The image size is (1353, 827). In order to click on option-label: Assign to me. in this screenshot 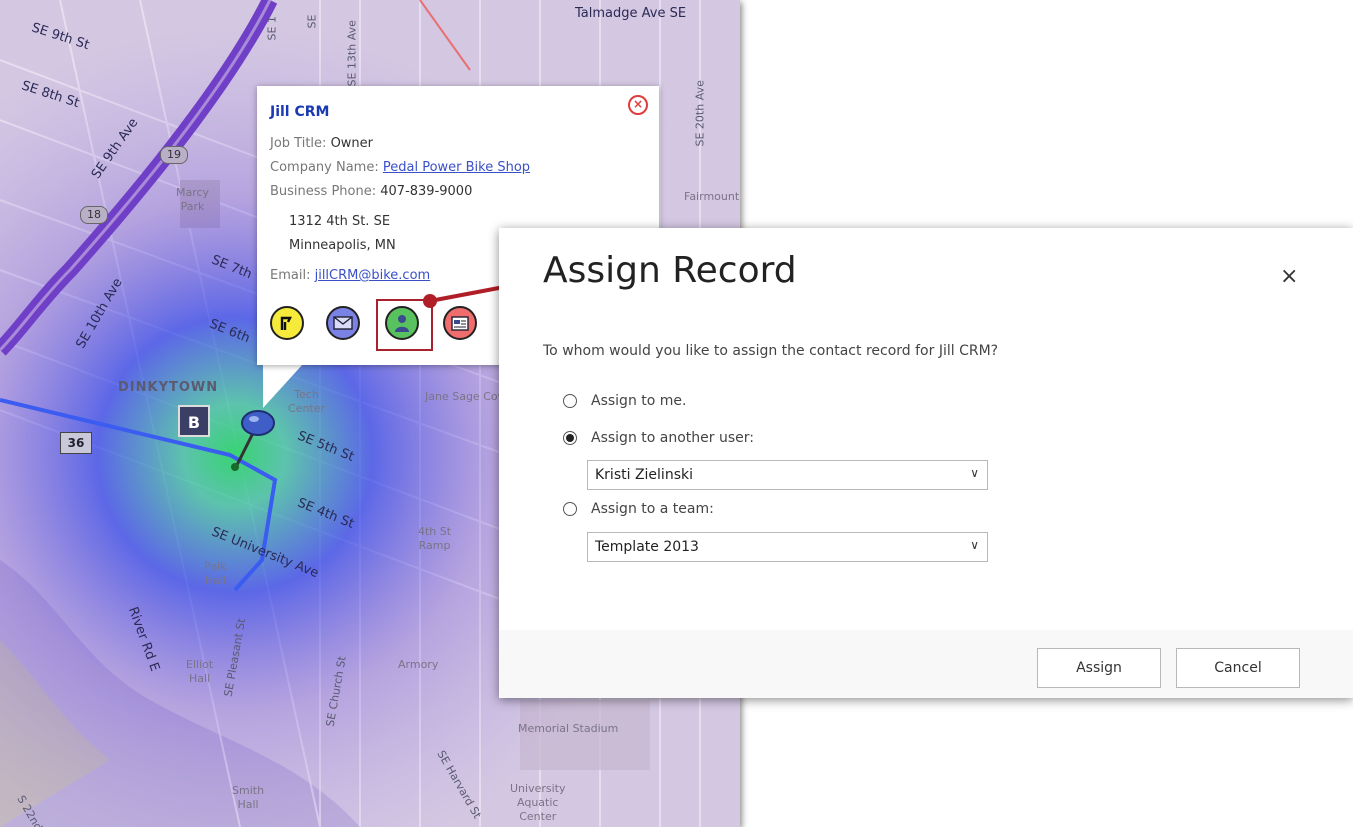, I will do `click(639, 401)`.